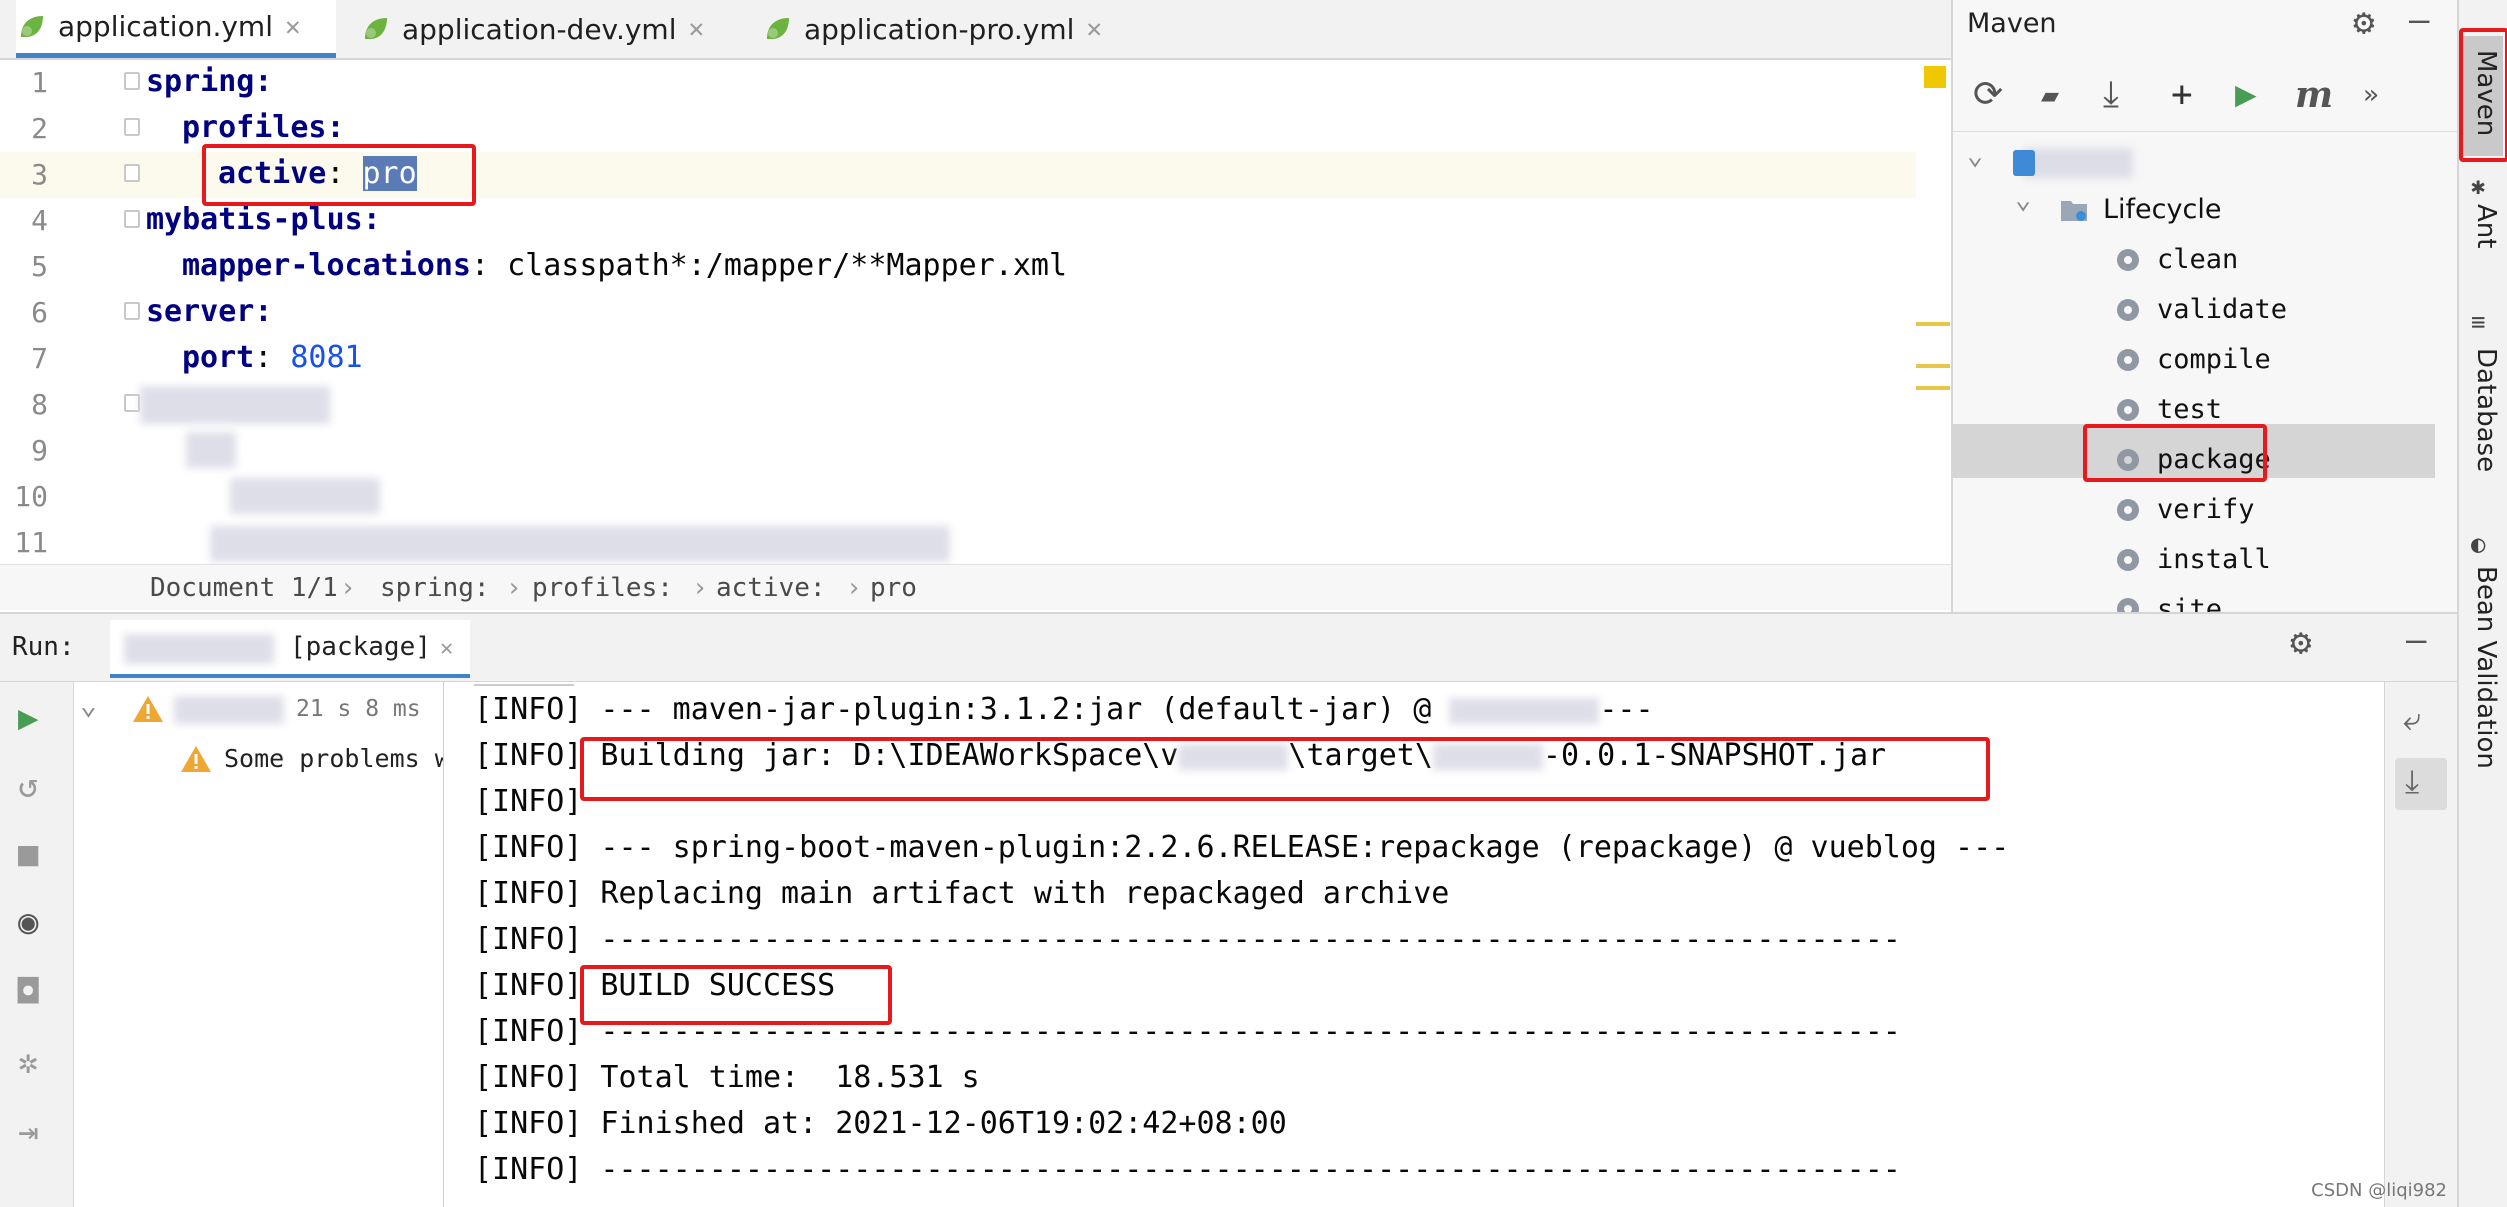 This screenshot has height=1207, width=2507. What do you see at coordinates (602, 588) in the screenshot?
I see `breadcrumb-item: profiles:` at bounding box center [602, 588].